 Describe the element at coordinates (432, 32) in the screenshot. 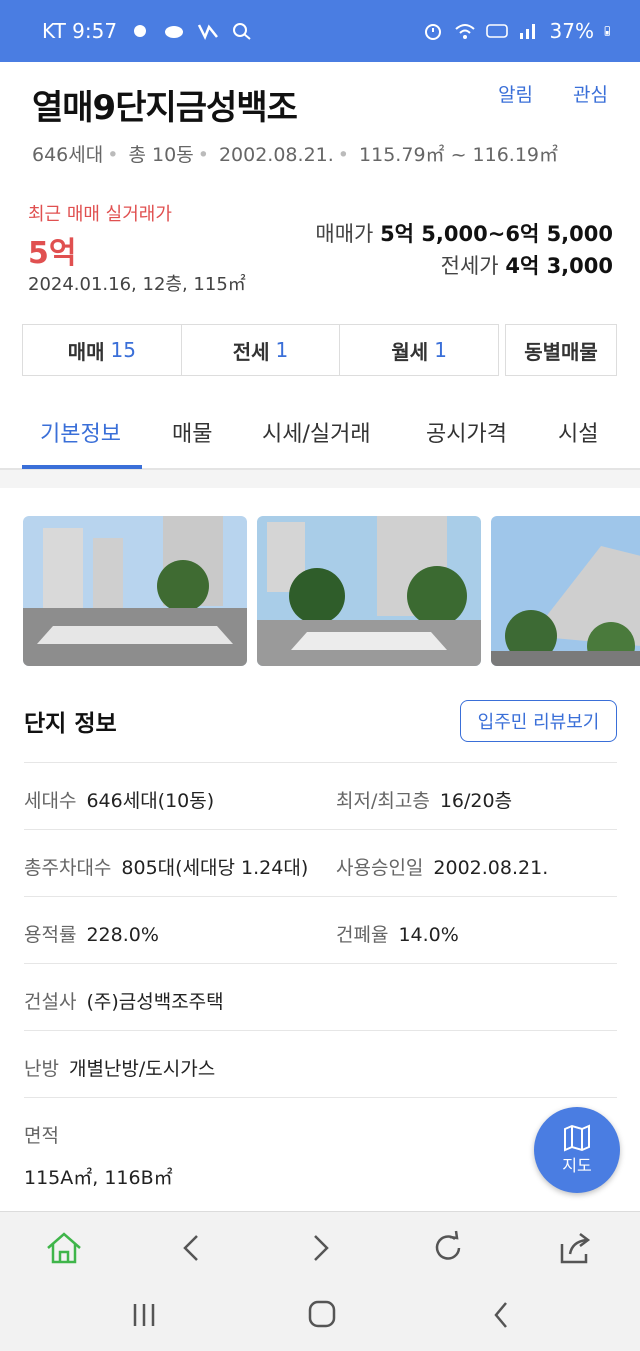

I see `alarm-icon` at that location.